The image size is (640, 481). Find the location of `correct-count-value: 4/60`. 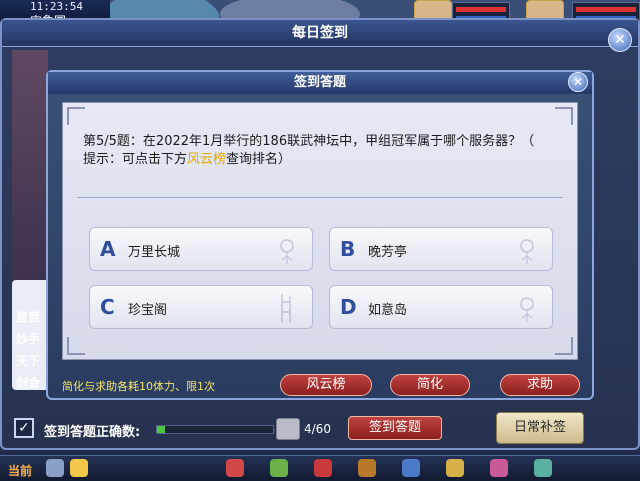

correct-count-value: 4/60 is located at coordinates (317, 429).